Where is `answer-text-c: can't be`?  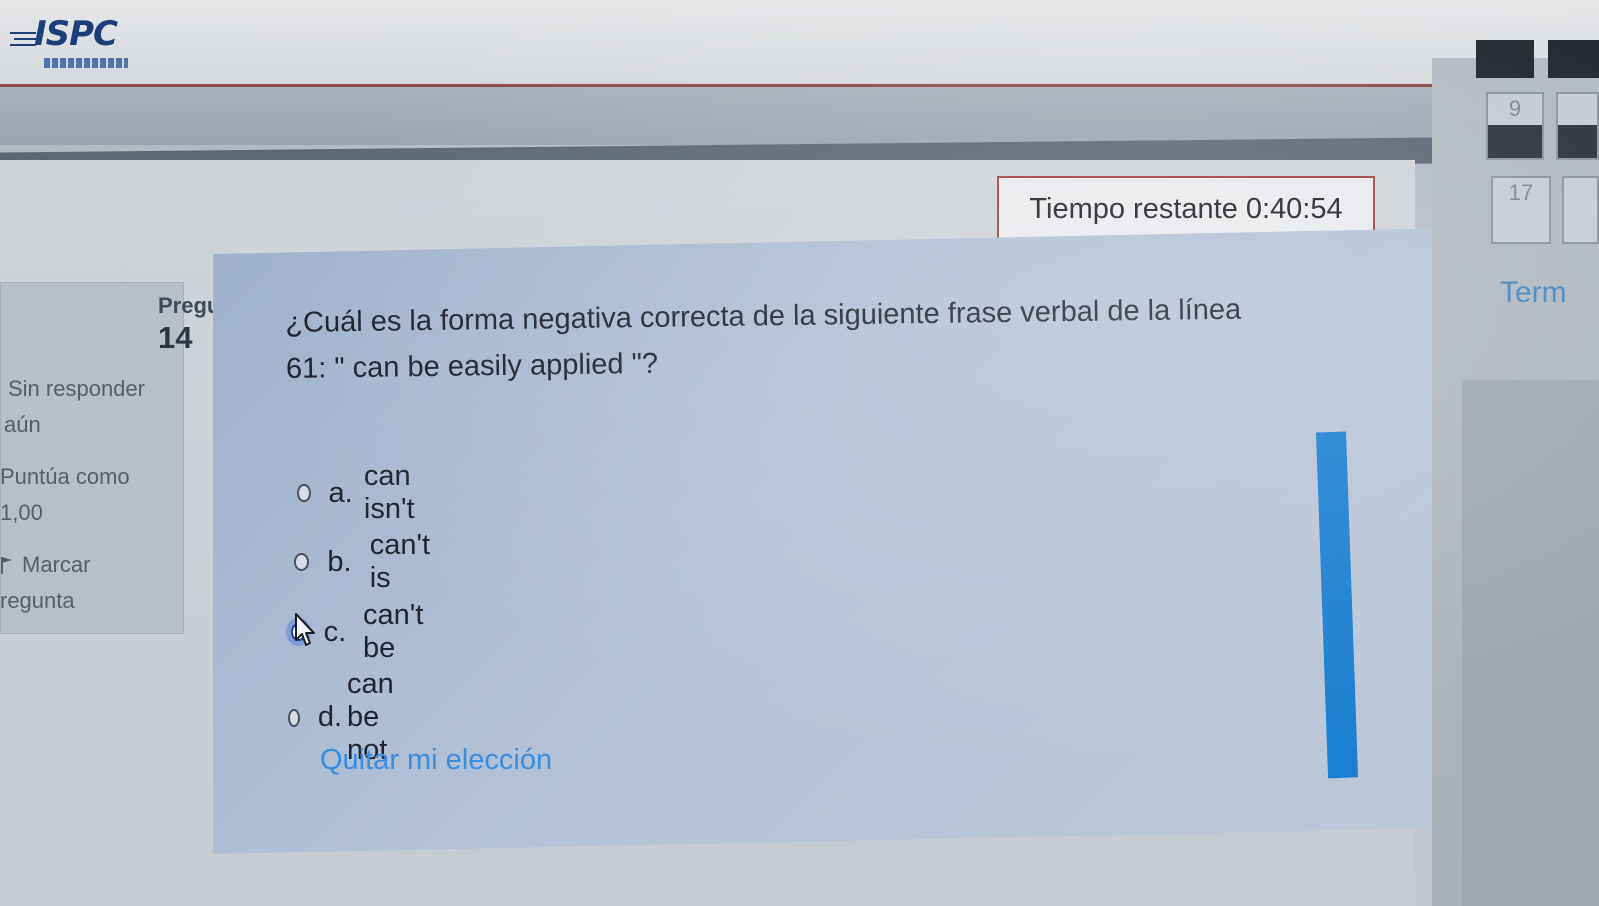
answer-text-c: can't be is located at coordinates (393, 631).